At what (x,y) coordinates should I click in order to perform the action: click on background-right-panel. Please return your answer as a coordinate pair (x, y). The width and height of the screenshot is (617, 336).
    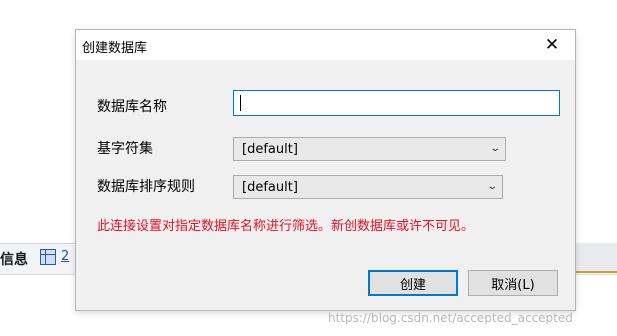
    Looking at the image, I should click on (595, 258).